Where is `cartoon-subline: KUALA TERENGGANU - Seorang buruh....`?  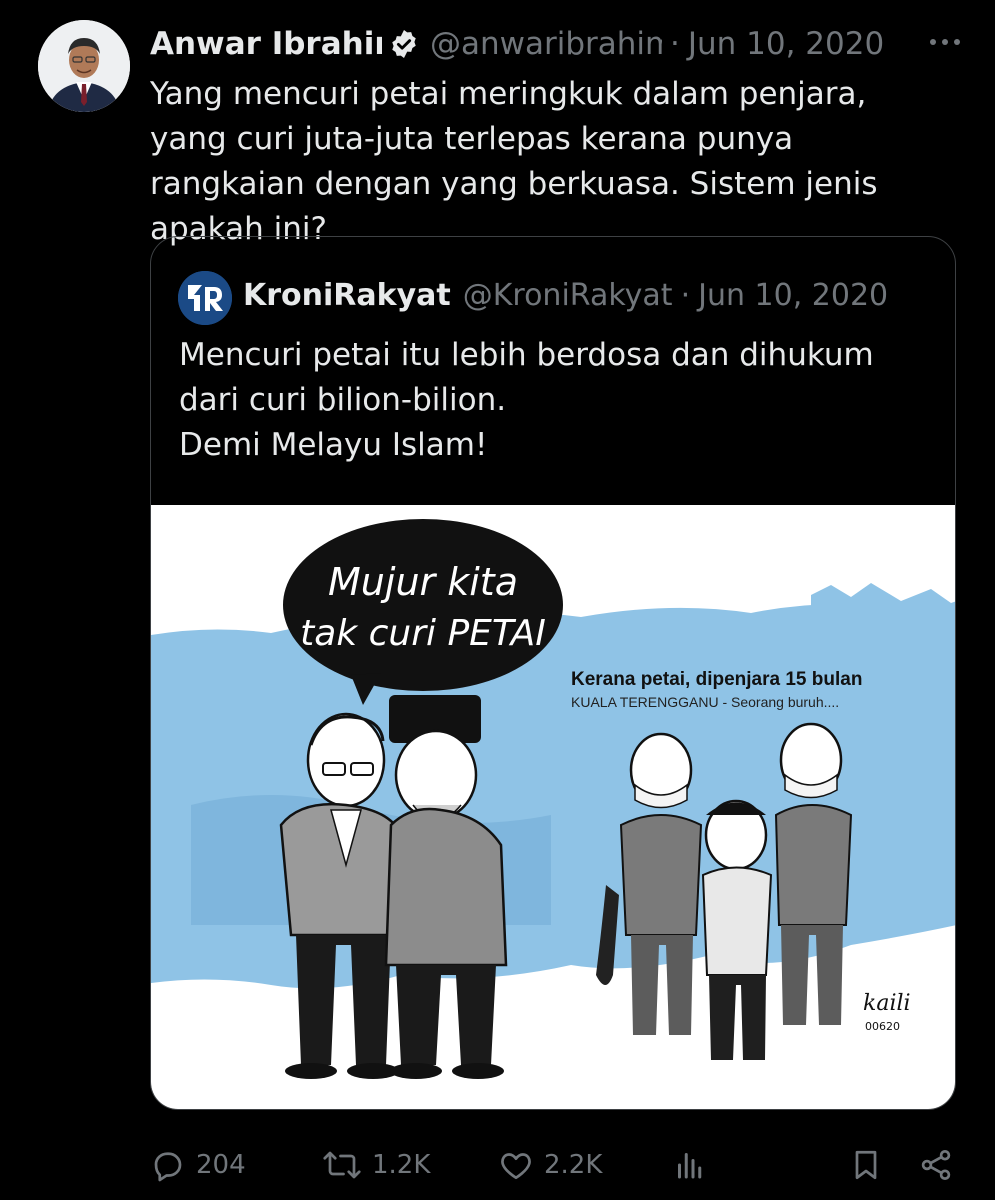 cartoon-subline: KUALA TERENGGANU - Seorang buruh.... is located at coordinates (705, 702).